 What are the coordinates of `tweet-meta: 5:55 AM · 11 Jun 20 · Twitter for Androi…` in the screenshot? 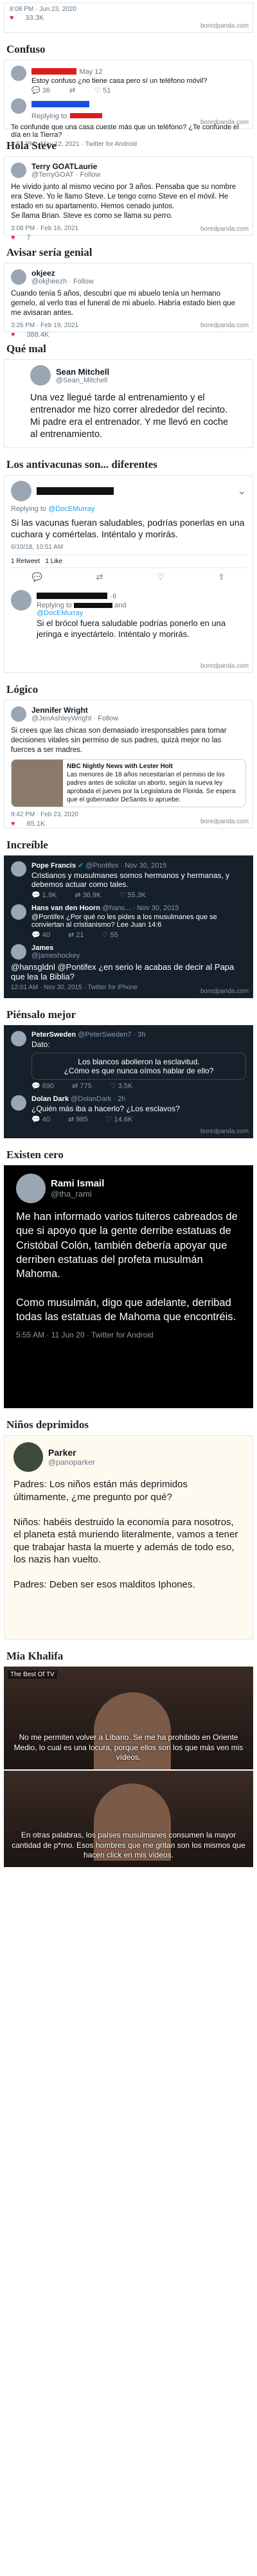 It's located at (85, 1335).